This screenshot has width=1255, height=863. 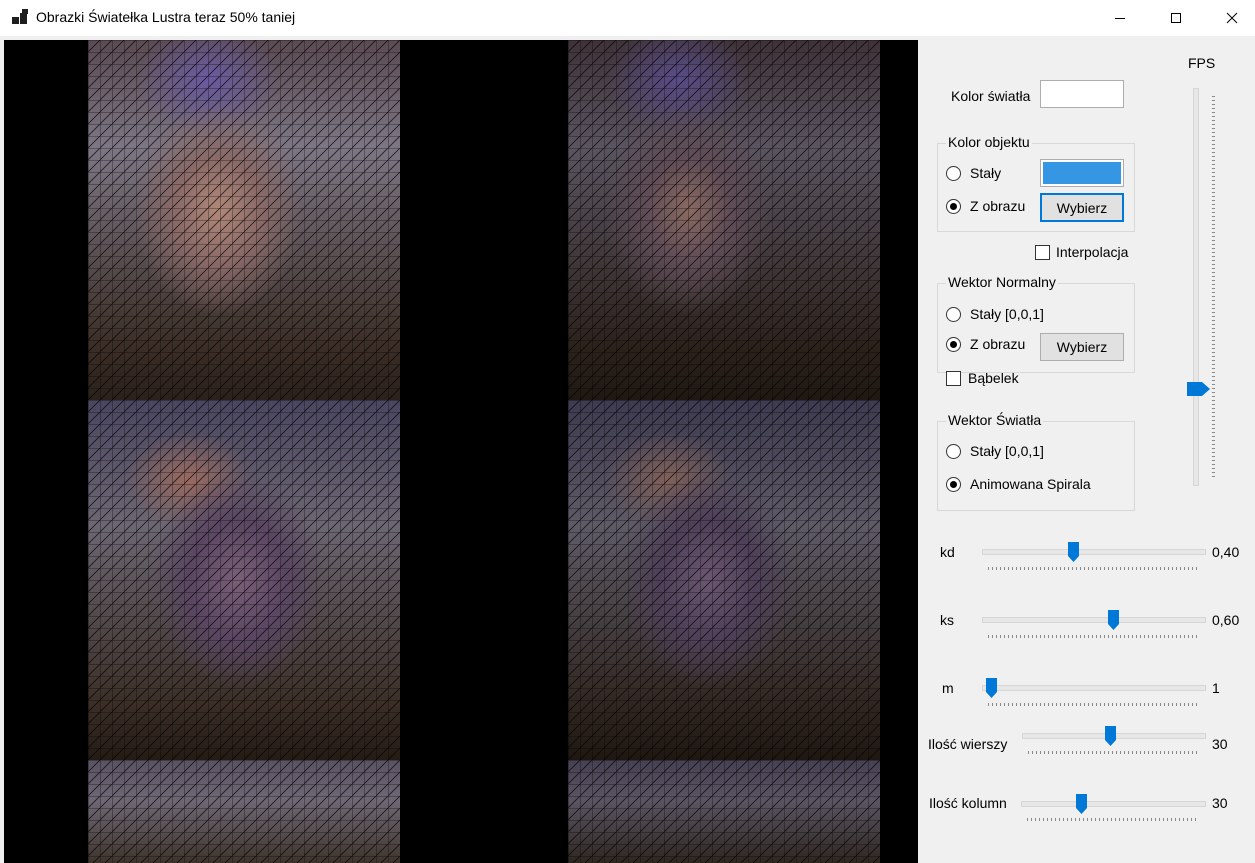 What do you see at coordinates (1226, 552) in the screenshot?
I see `slider-value: 0,40` at bounding box center [1226, 552].